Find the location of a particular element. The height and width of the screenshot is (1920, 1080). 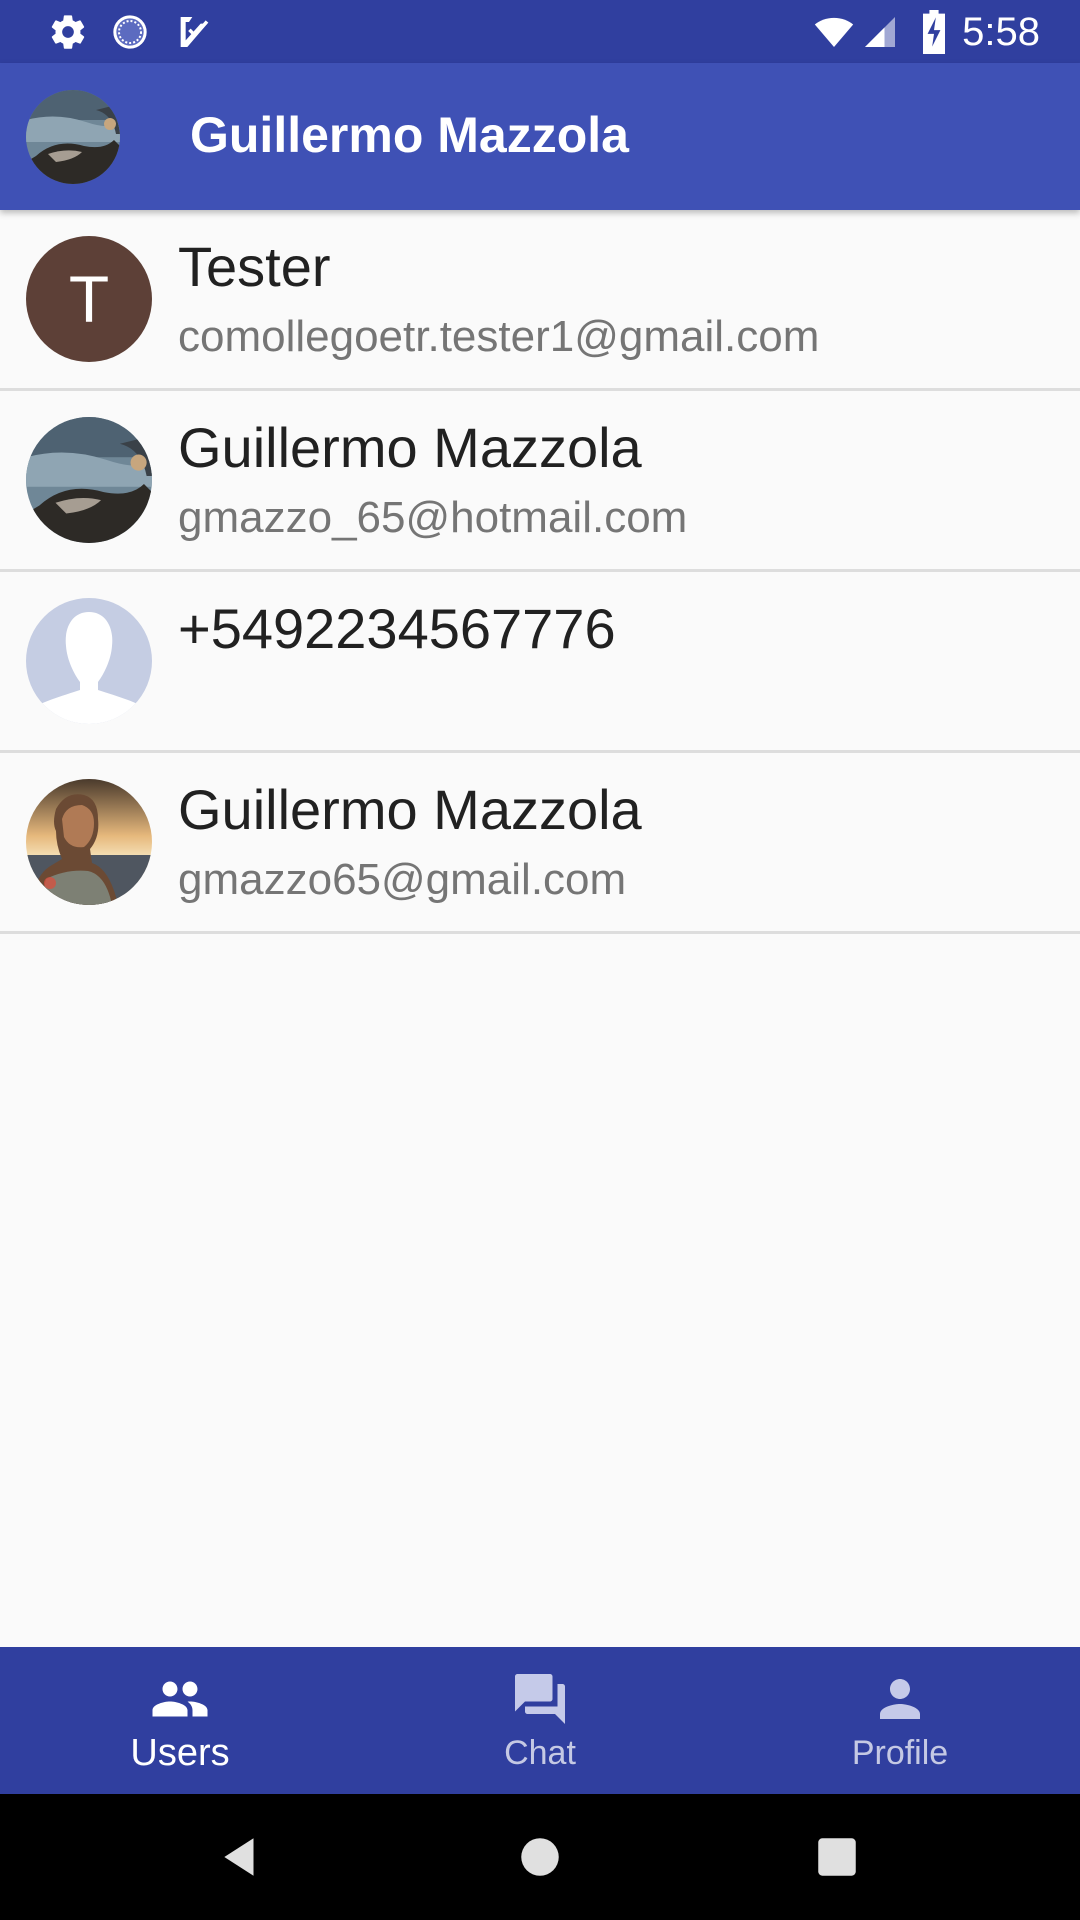

user-email: gmazzo65@gmail.com is located at coordinates (402, 879).